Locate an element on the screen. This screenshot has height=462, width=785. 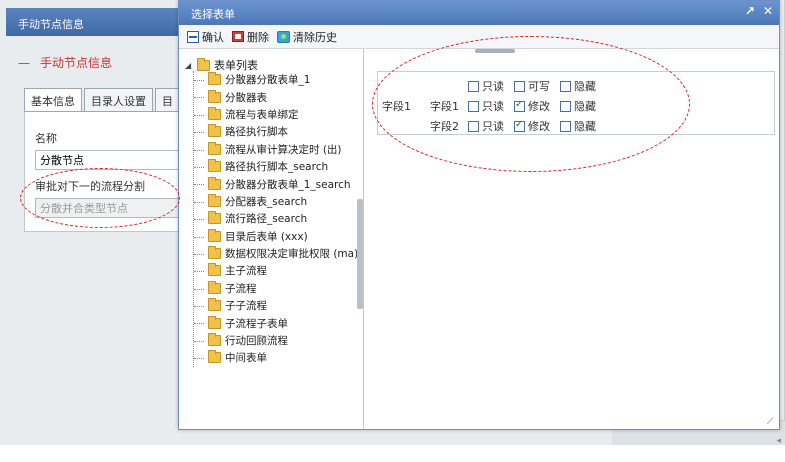
confirm-icon is located at coordinates (193, 36).